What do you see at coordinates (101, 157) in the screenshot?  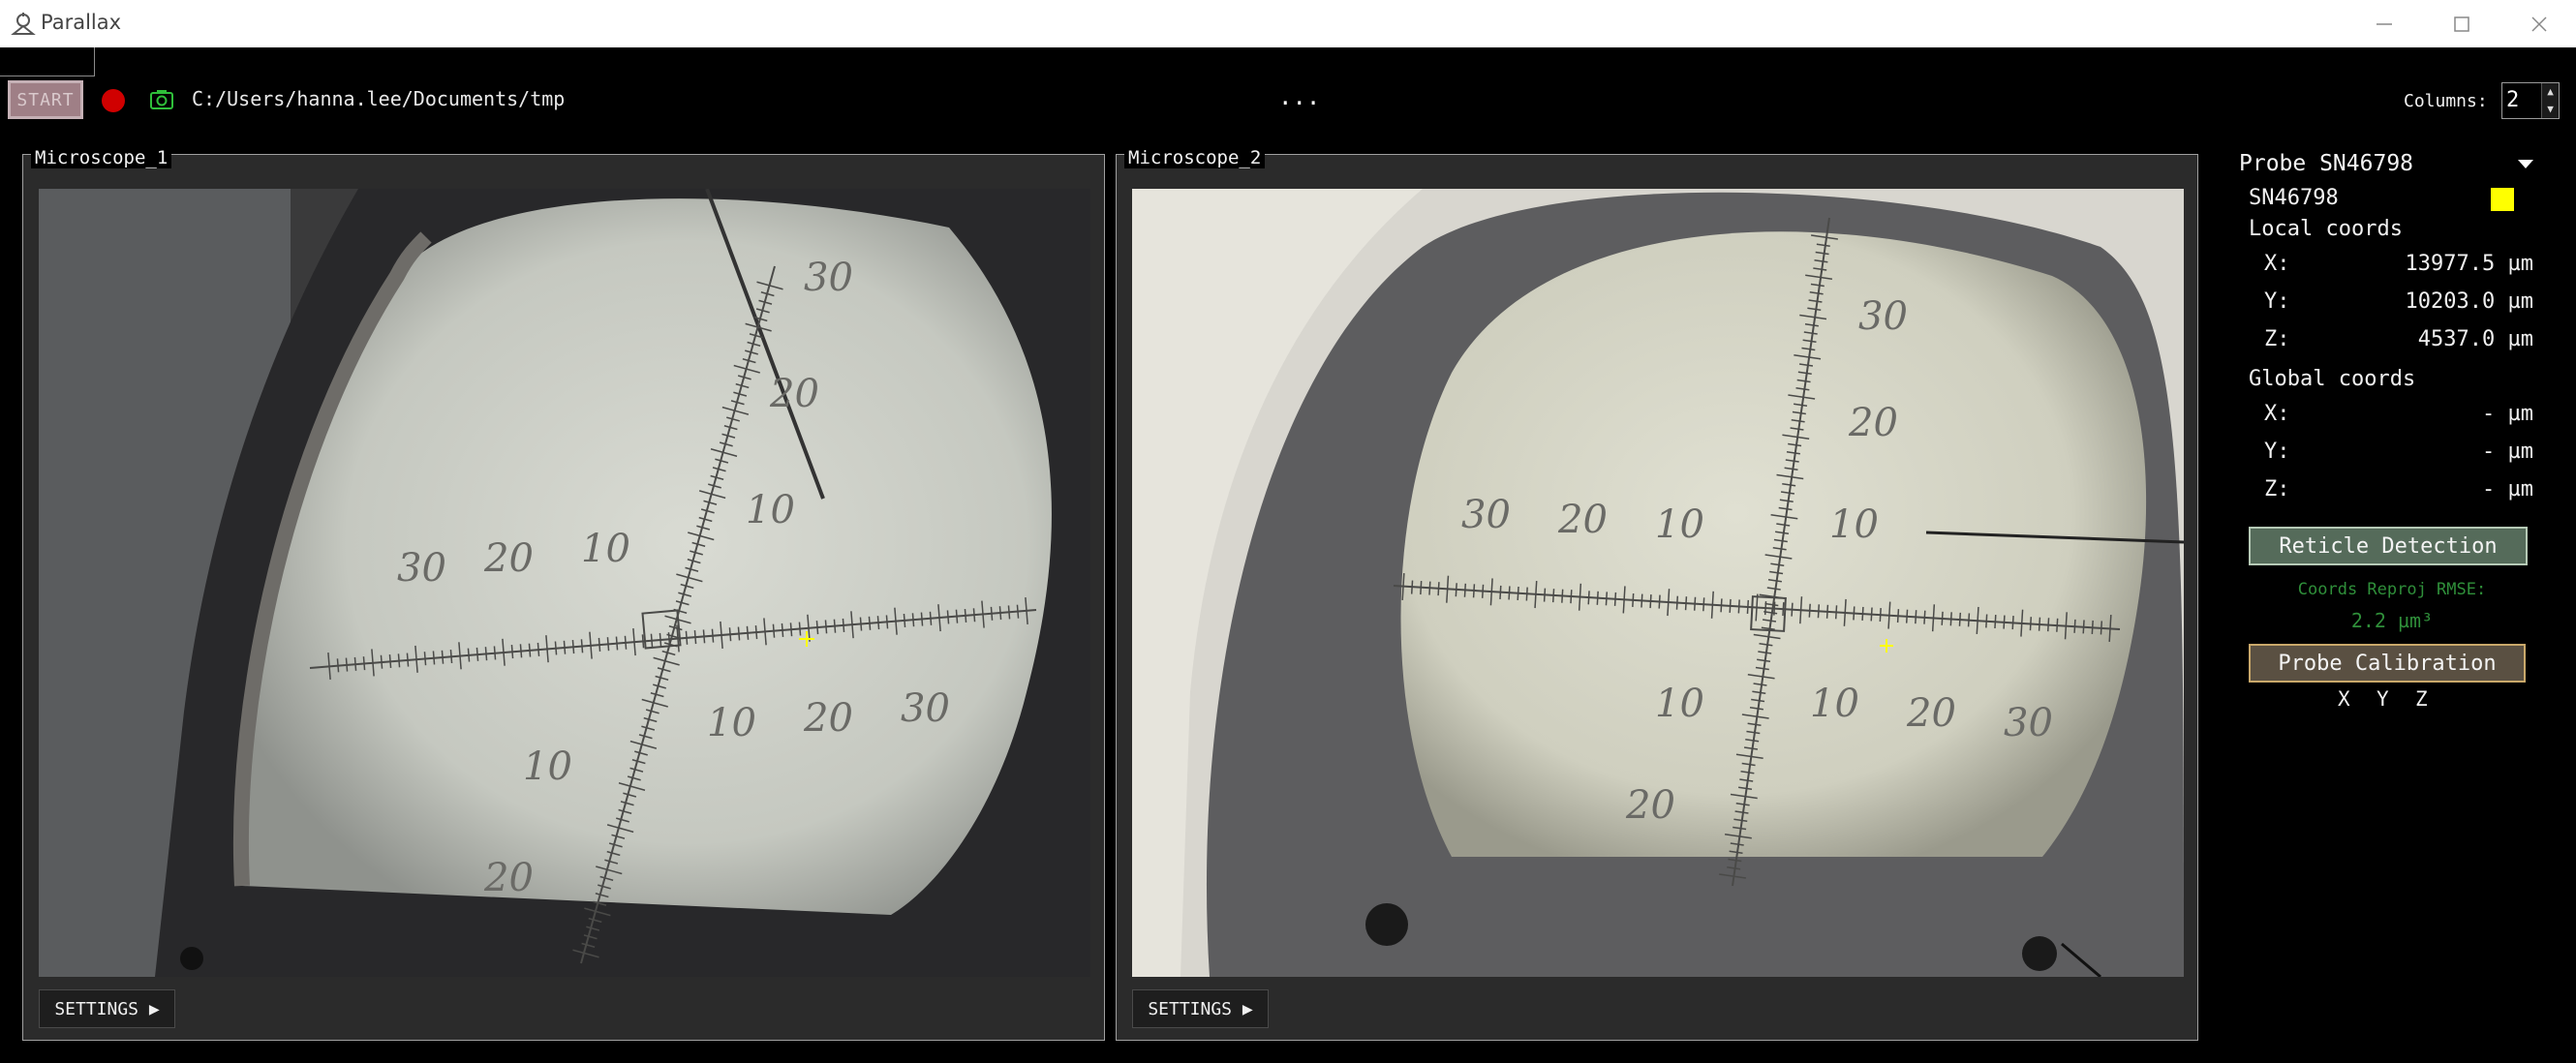 I see `microscope-title-1: Microscope_1` at bounding box center [101, 157].